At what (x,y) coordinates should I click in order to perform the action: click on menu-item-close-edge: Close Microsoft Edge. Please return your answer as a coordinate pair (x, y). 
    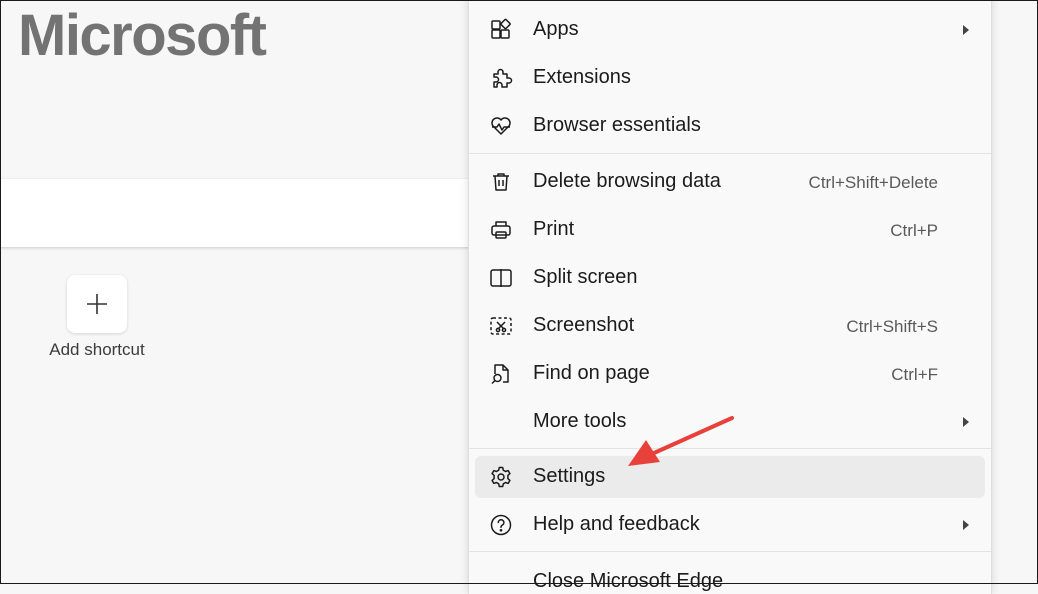
    Looking at the image, I should click on (730, 578).